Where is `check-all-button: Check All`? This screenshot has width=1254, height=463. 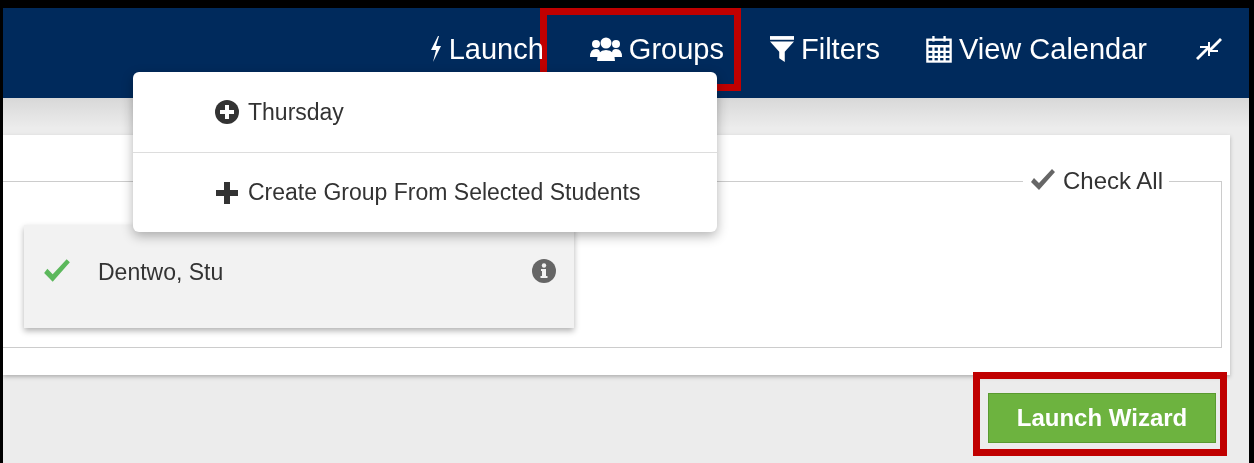 check-all-button: Check All is located at coordinates (1095, 181).